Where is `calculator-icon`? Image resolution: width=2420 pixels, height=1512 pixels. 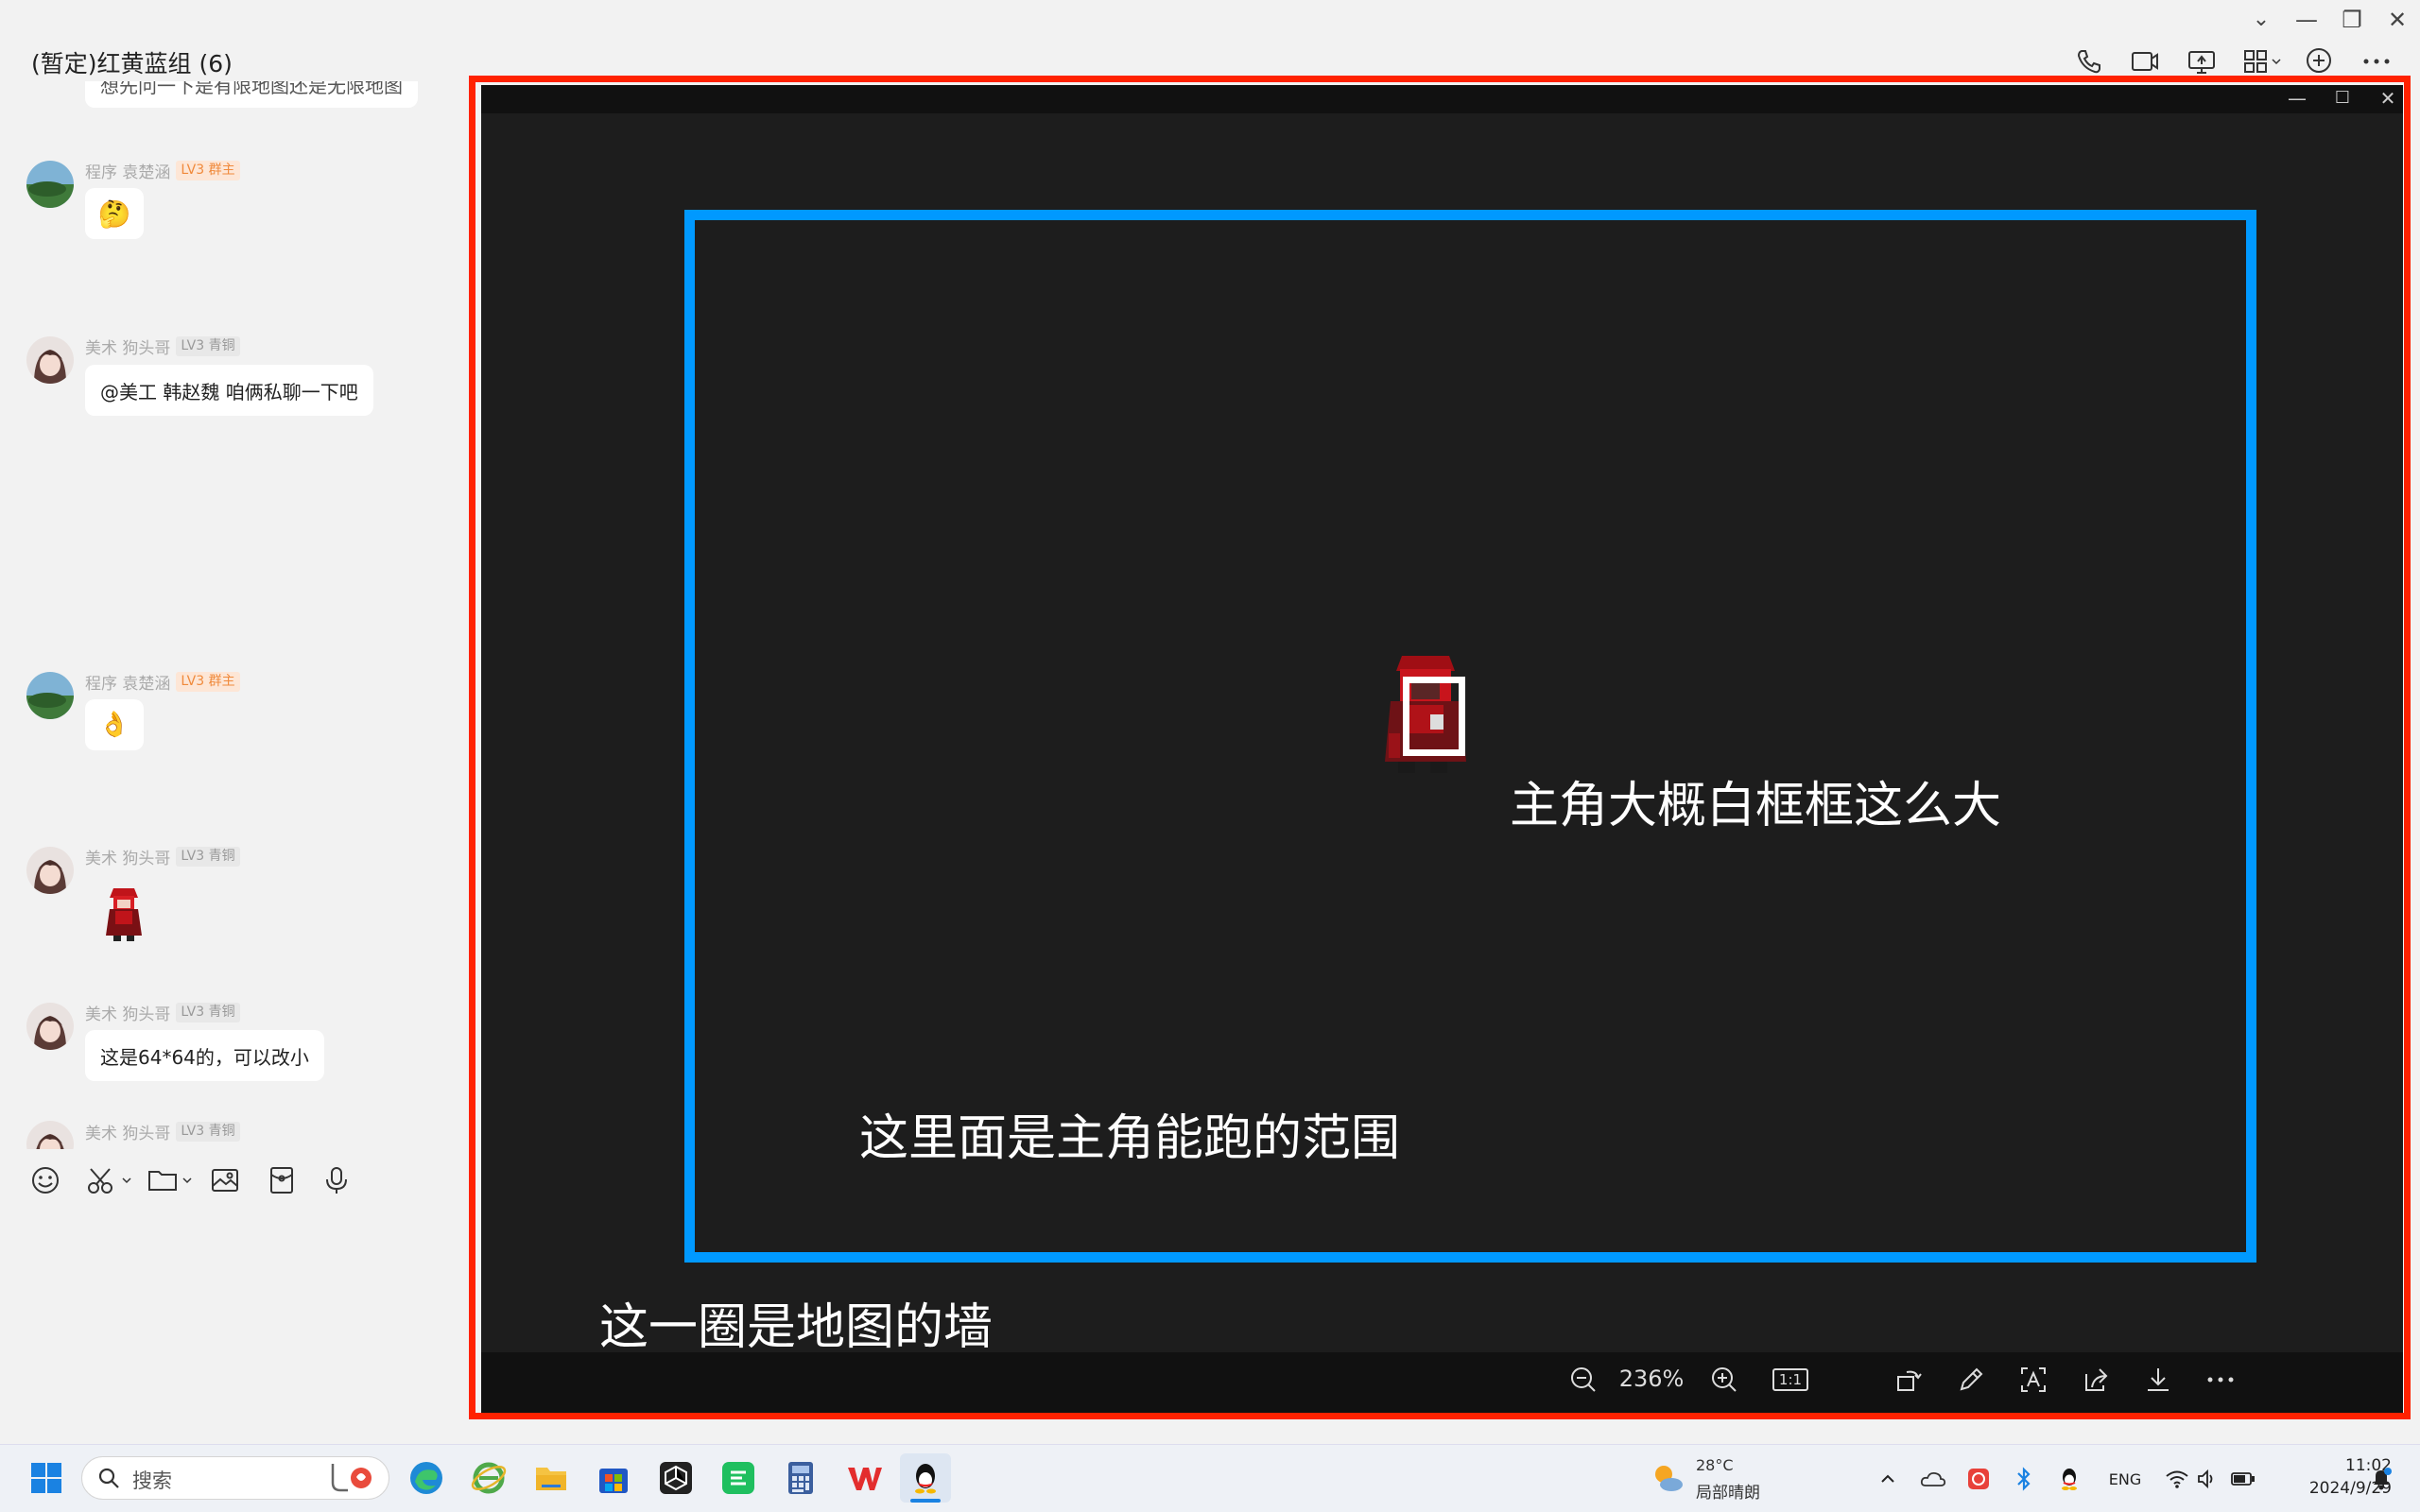 calculator-icon is located at coordinates (800, 1478).